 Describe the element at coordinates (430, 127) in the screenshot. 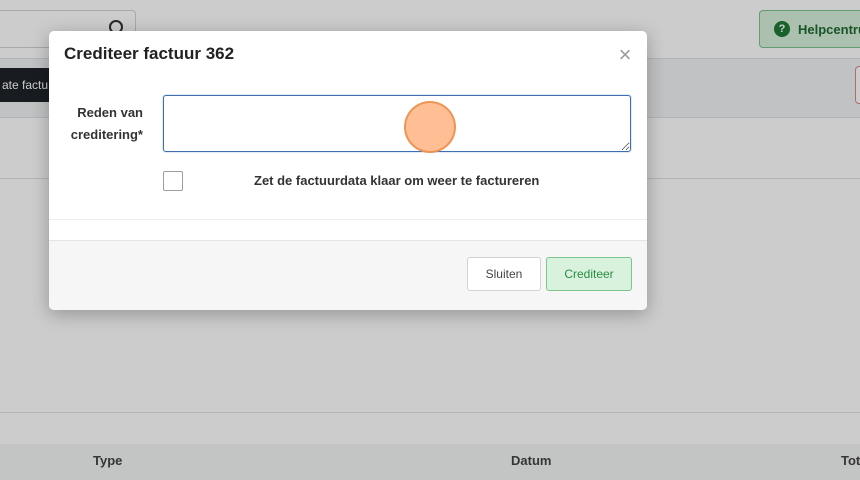

I see `click-indicator` at that location.